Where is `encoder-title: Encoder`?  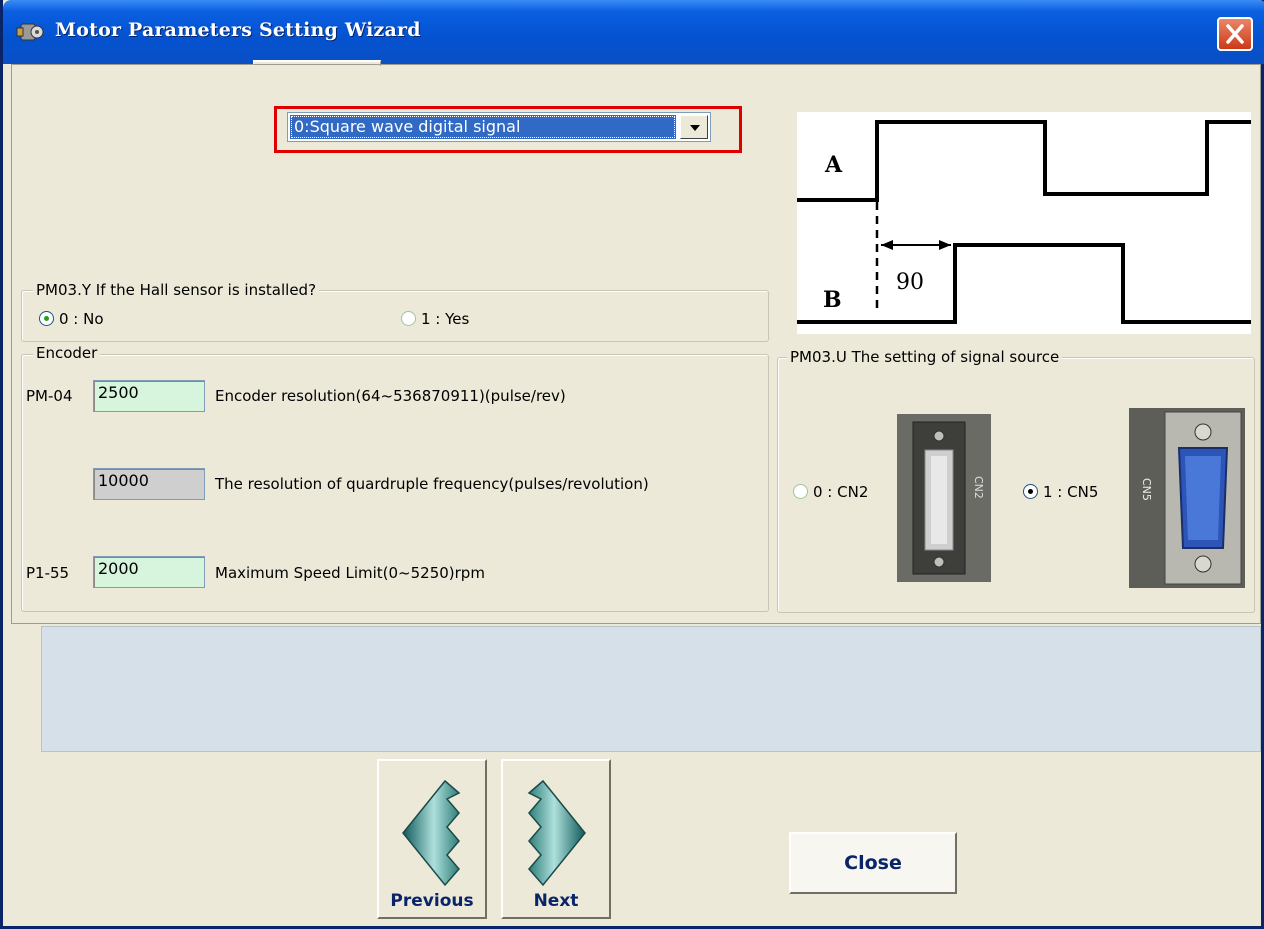 encoder-title: Encoder is located at coordinates (67, 353).